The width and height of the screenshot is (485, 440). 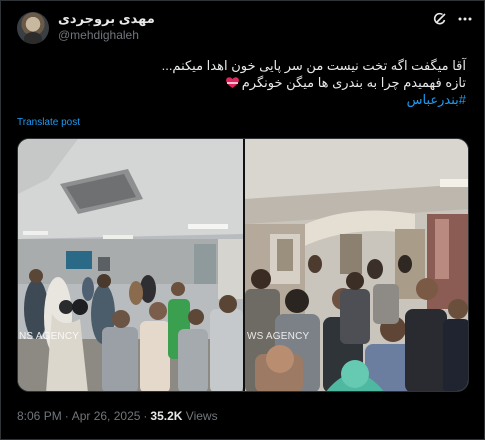 What do you see at coordinates (33, 28) in the screenshot?
I see `avatar` at bounding box center [33, 28].